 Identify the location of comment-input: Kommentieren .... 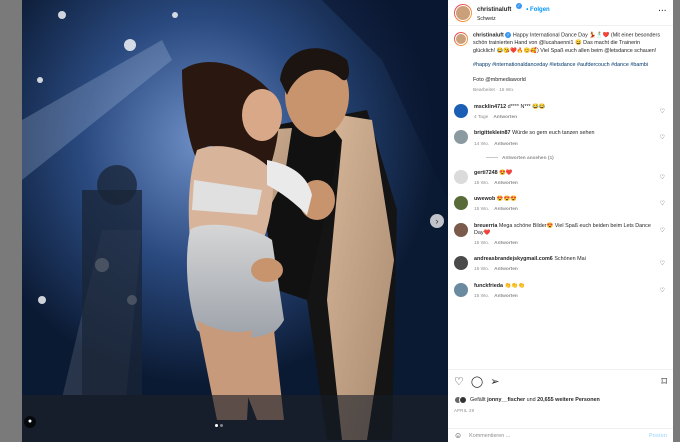
(489, 436).